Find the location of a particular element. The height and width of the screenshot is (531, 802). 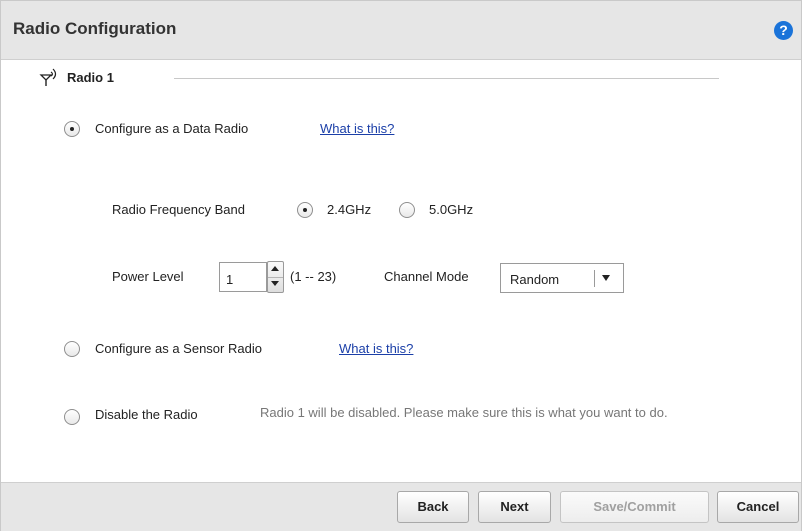

channel-mode-value: Random is located at coordinates (535, 279).